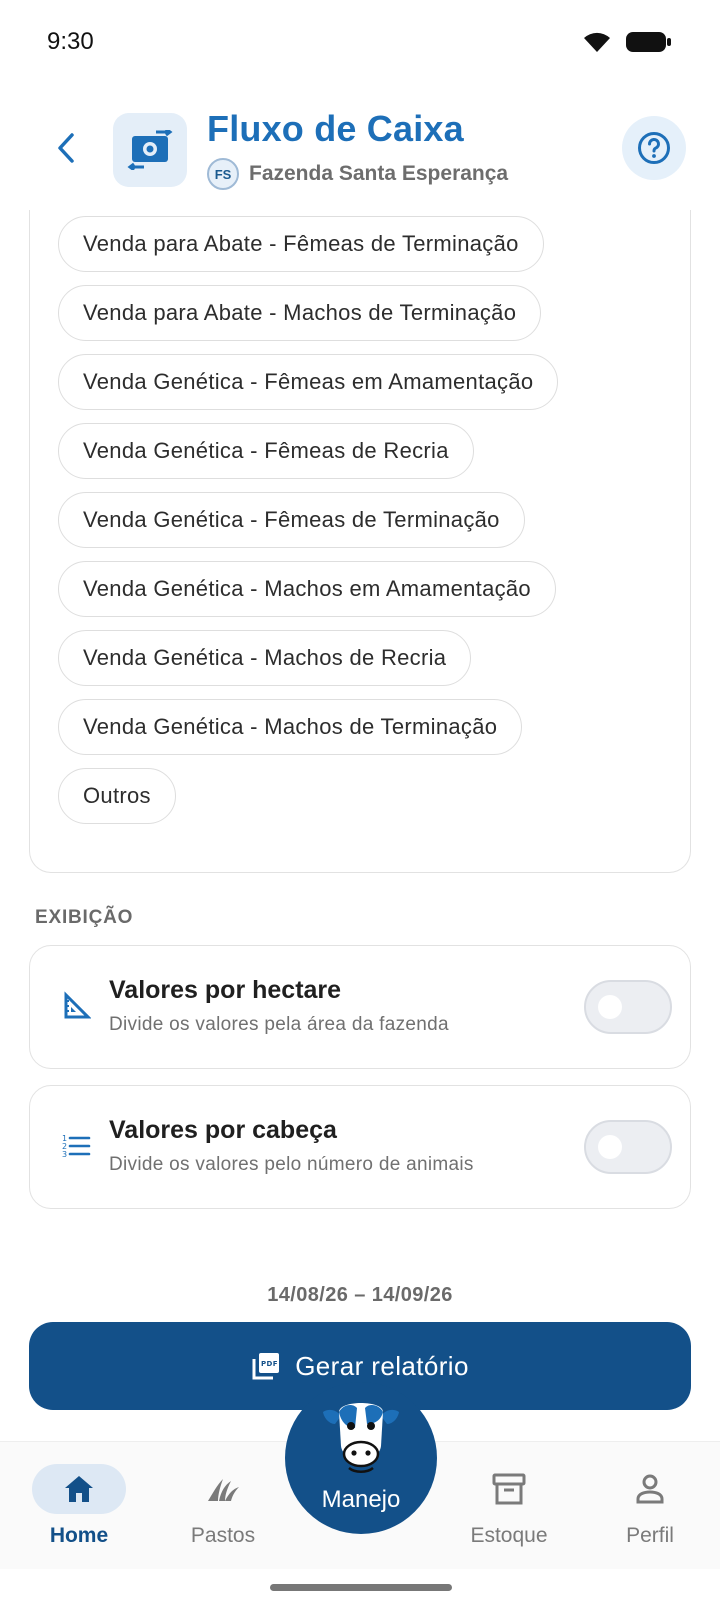 The width and height of the screenshot is (720, 1606). I want to click on toggle-description: Divide os valores pela área da fazenda, so click(279, 1024).